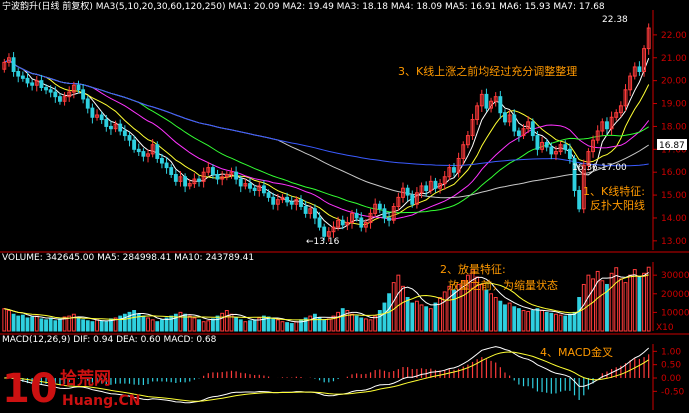  Describe the element at coordinates (576, 352) in the screenshot. I see `annotation-4: 4、MACD金叉` at that location.